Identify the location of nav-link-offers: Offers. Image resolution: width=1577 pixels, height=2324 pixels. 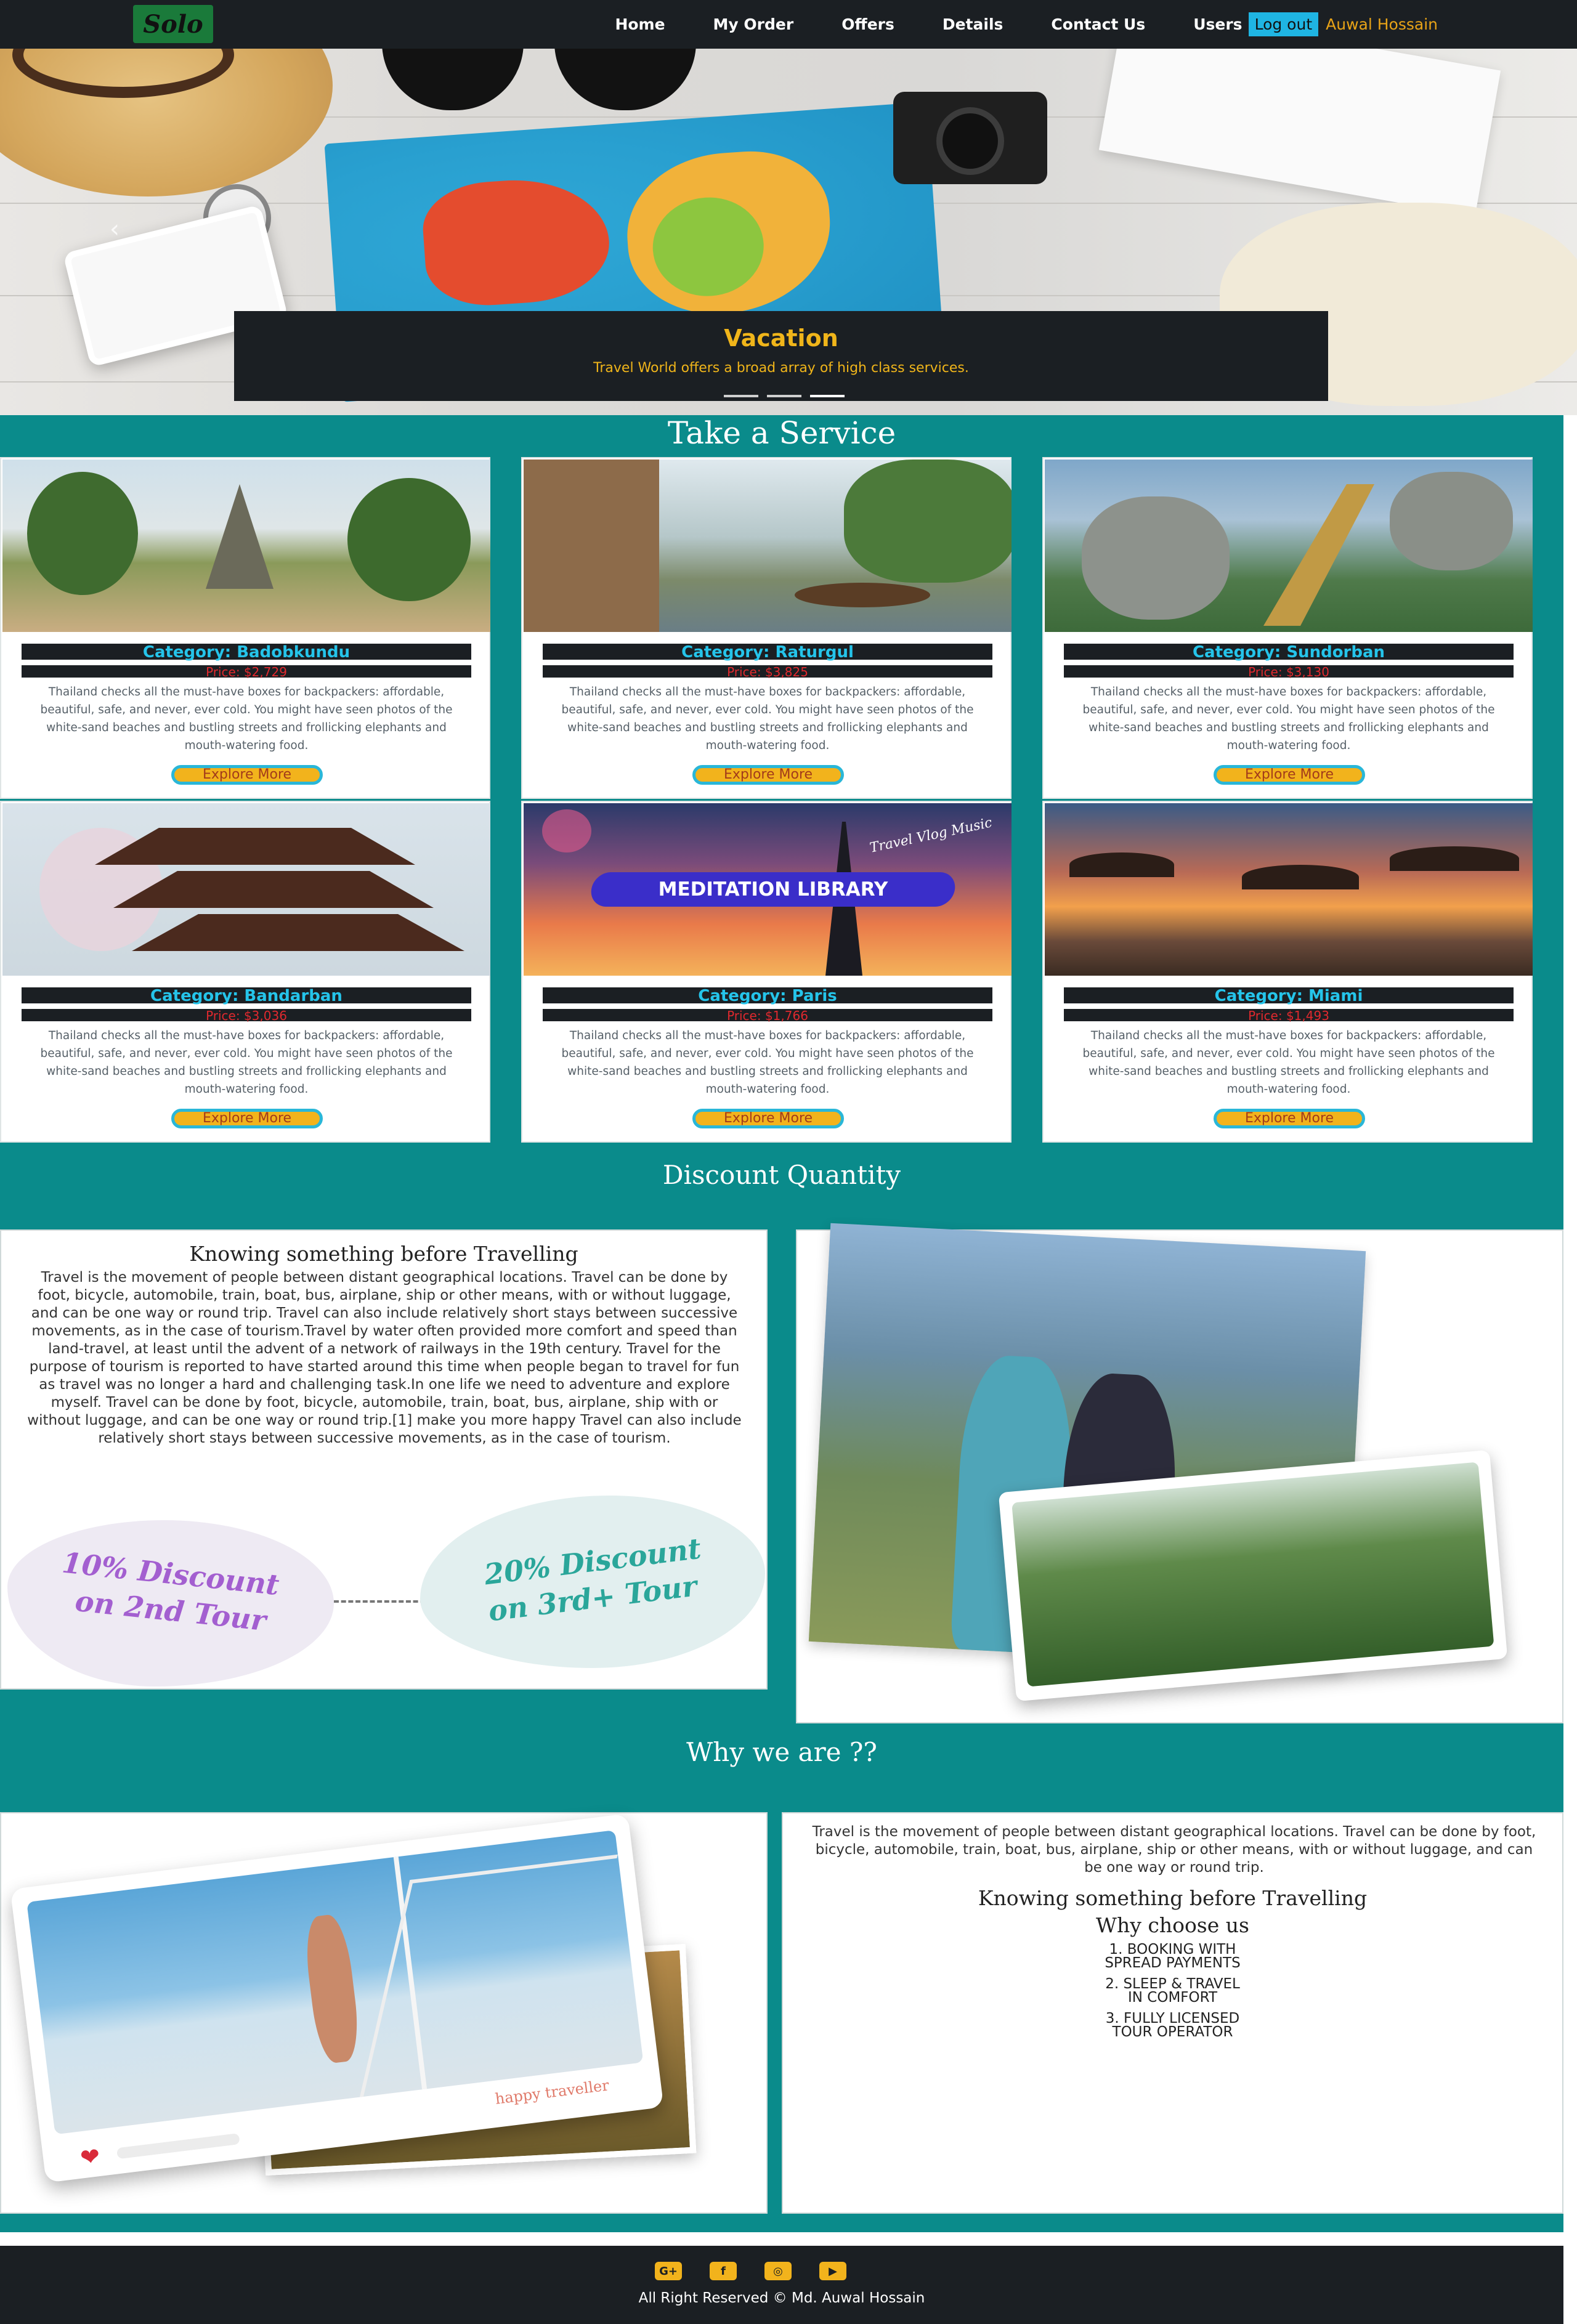
(867, 24).